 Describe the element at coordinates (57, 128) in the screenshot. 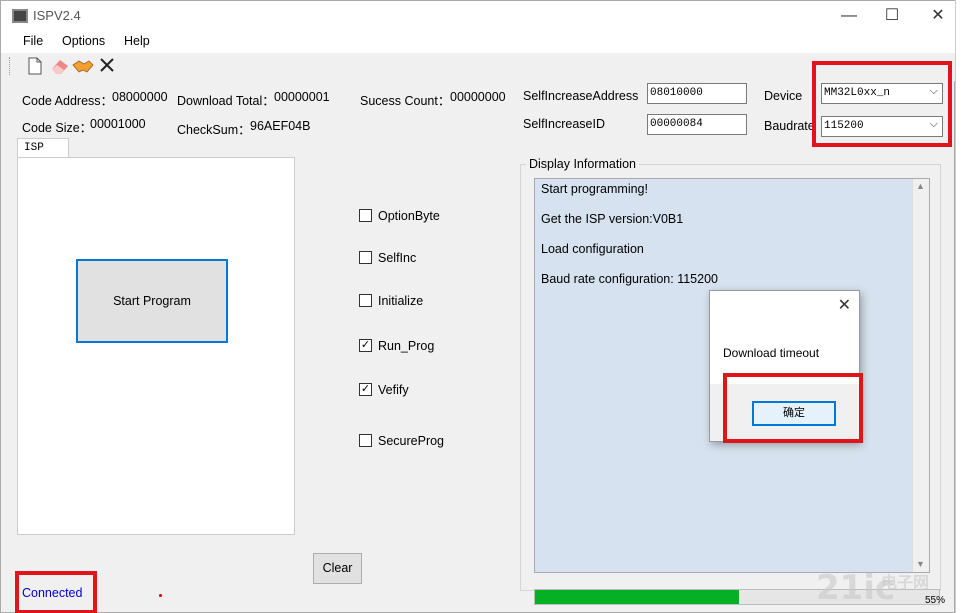

I see `code-size-label: Code Size：` at that location.